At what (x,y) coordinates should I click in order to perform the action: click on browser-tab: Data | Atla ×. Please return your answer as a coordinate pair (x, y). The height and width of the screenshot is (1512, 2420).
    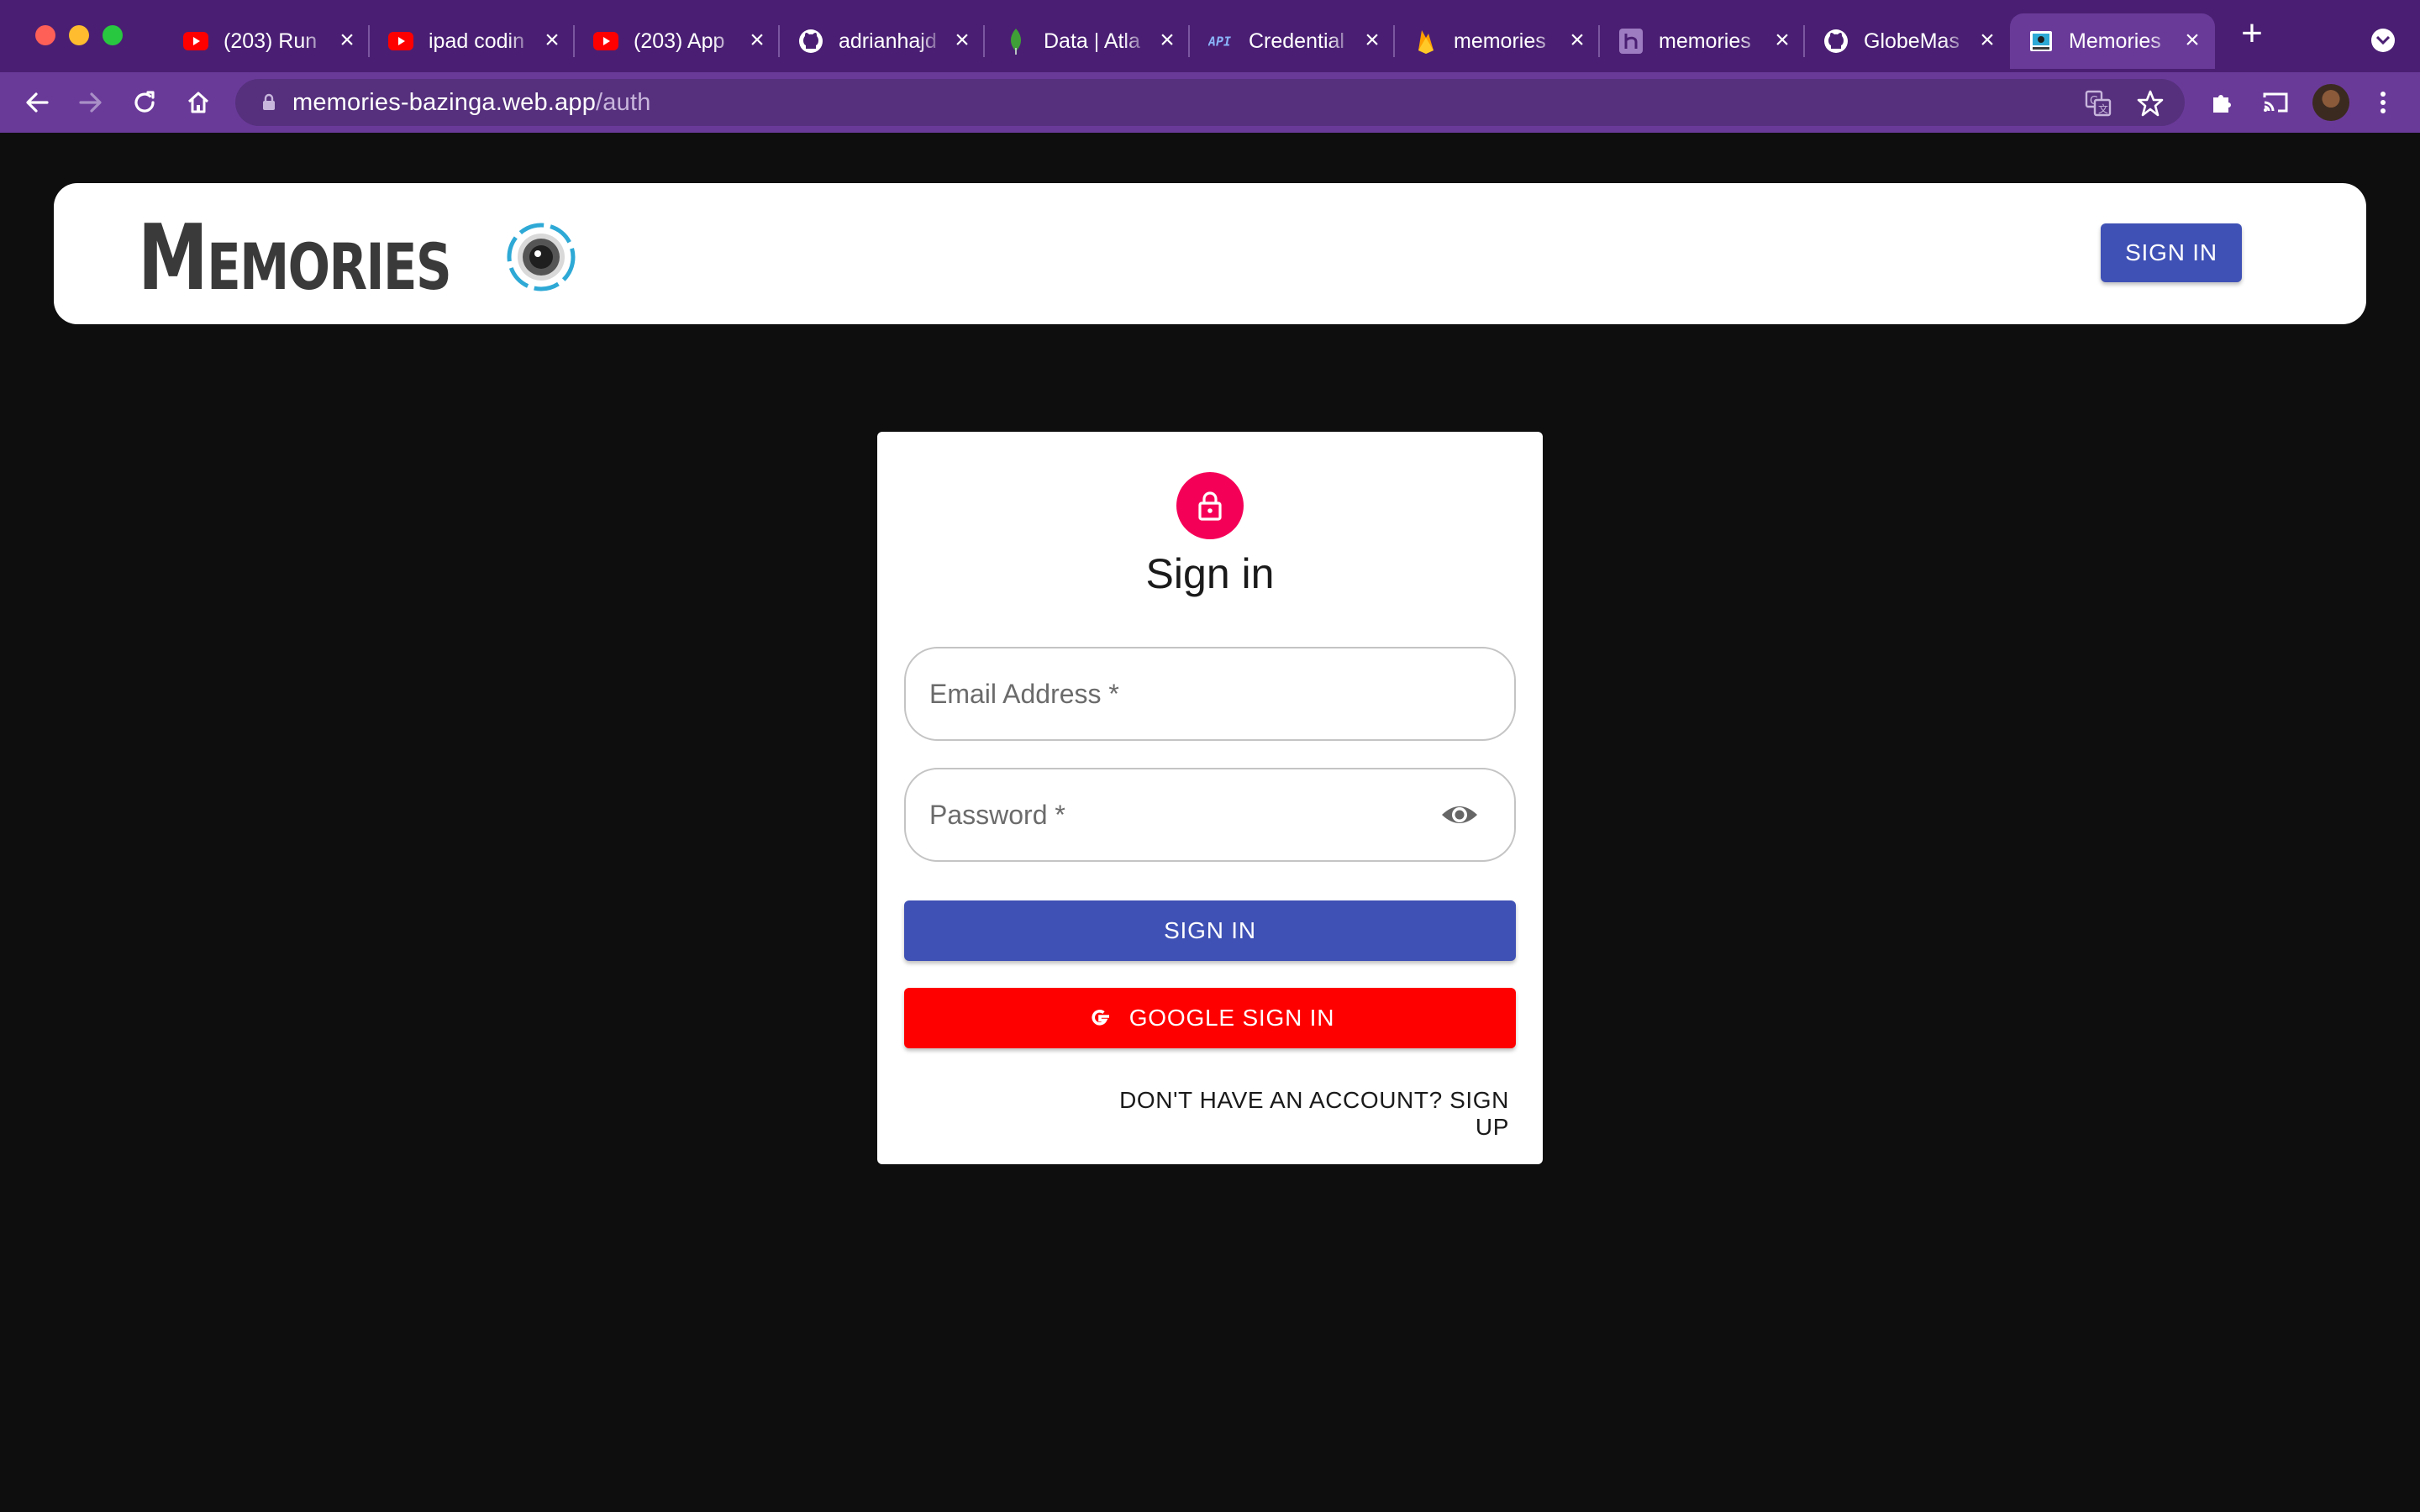
    Looking at the image, I should click on (1087, 41).